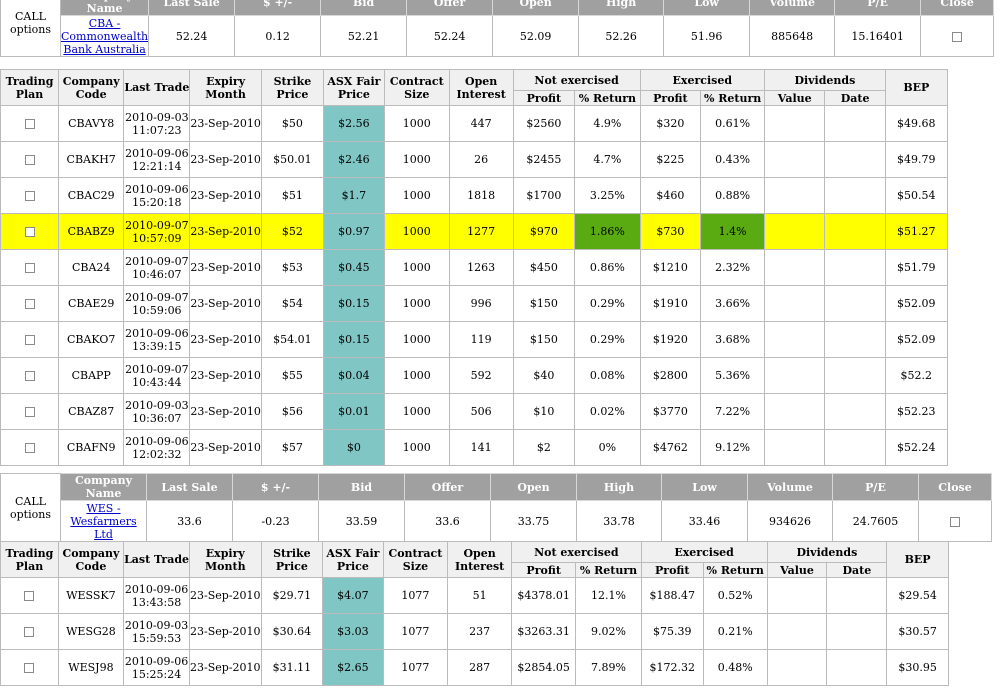 Image resolution: width=1003 pixels, height=688 pixels. Describe the element at coordinates (670, 123) in the screenshot. I see `exercised-profit: $320` at that location.